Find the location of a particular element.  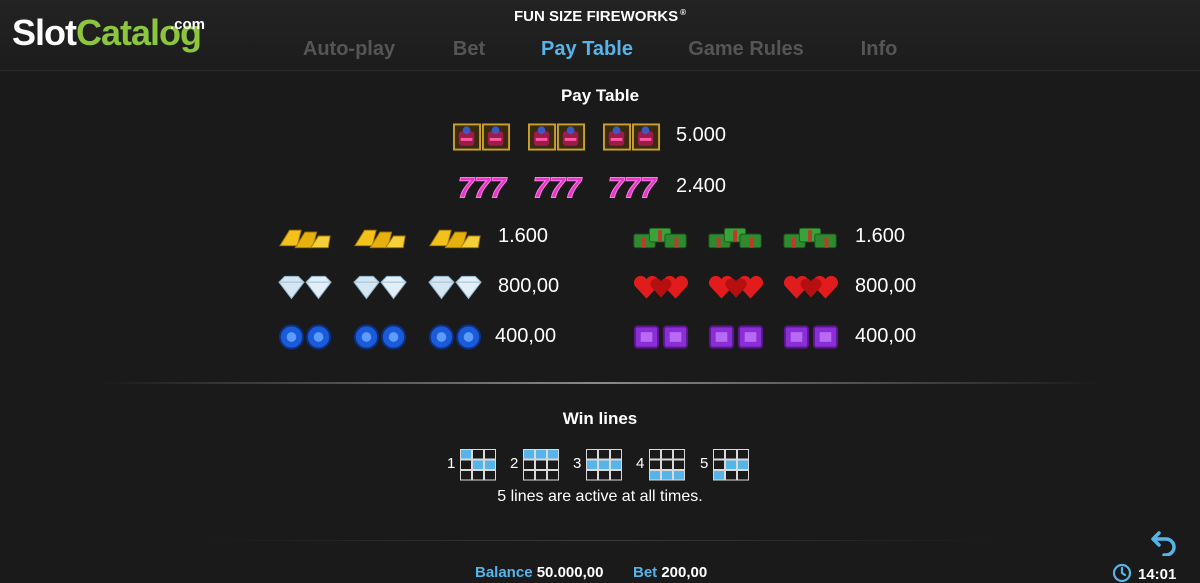

game-title-text: FUN SIZE FIREWORKS is located at coordinates (596, 16).